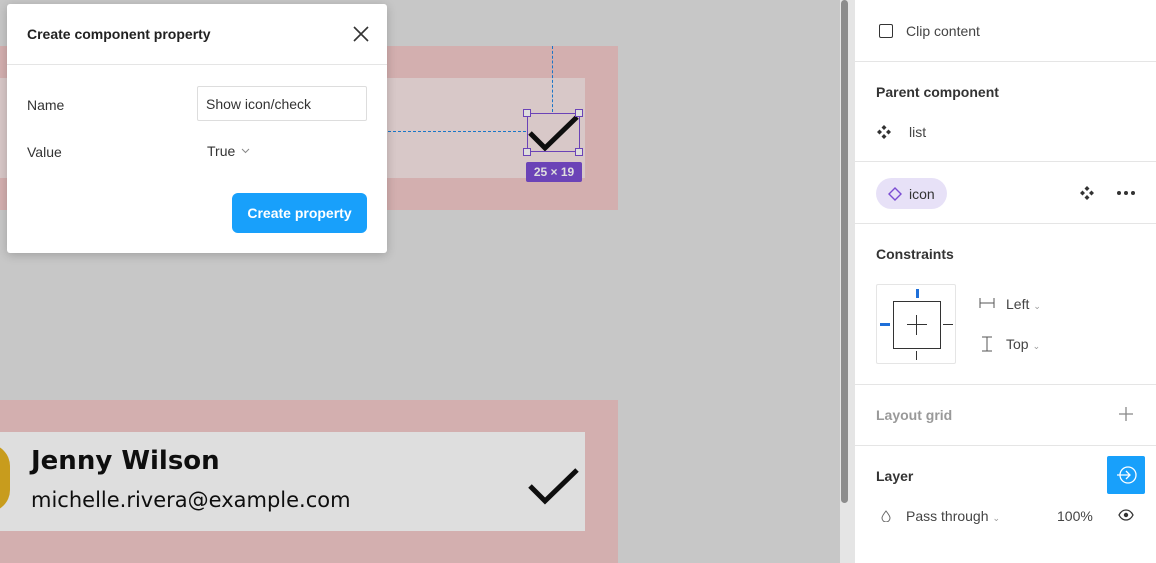 The height and width of the screenshot is (563, 1156). What do you see at coordinates (44, 152) in the screenshot?
I see `value-label: Value` at bounding box center [44, 152].